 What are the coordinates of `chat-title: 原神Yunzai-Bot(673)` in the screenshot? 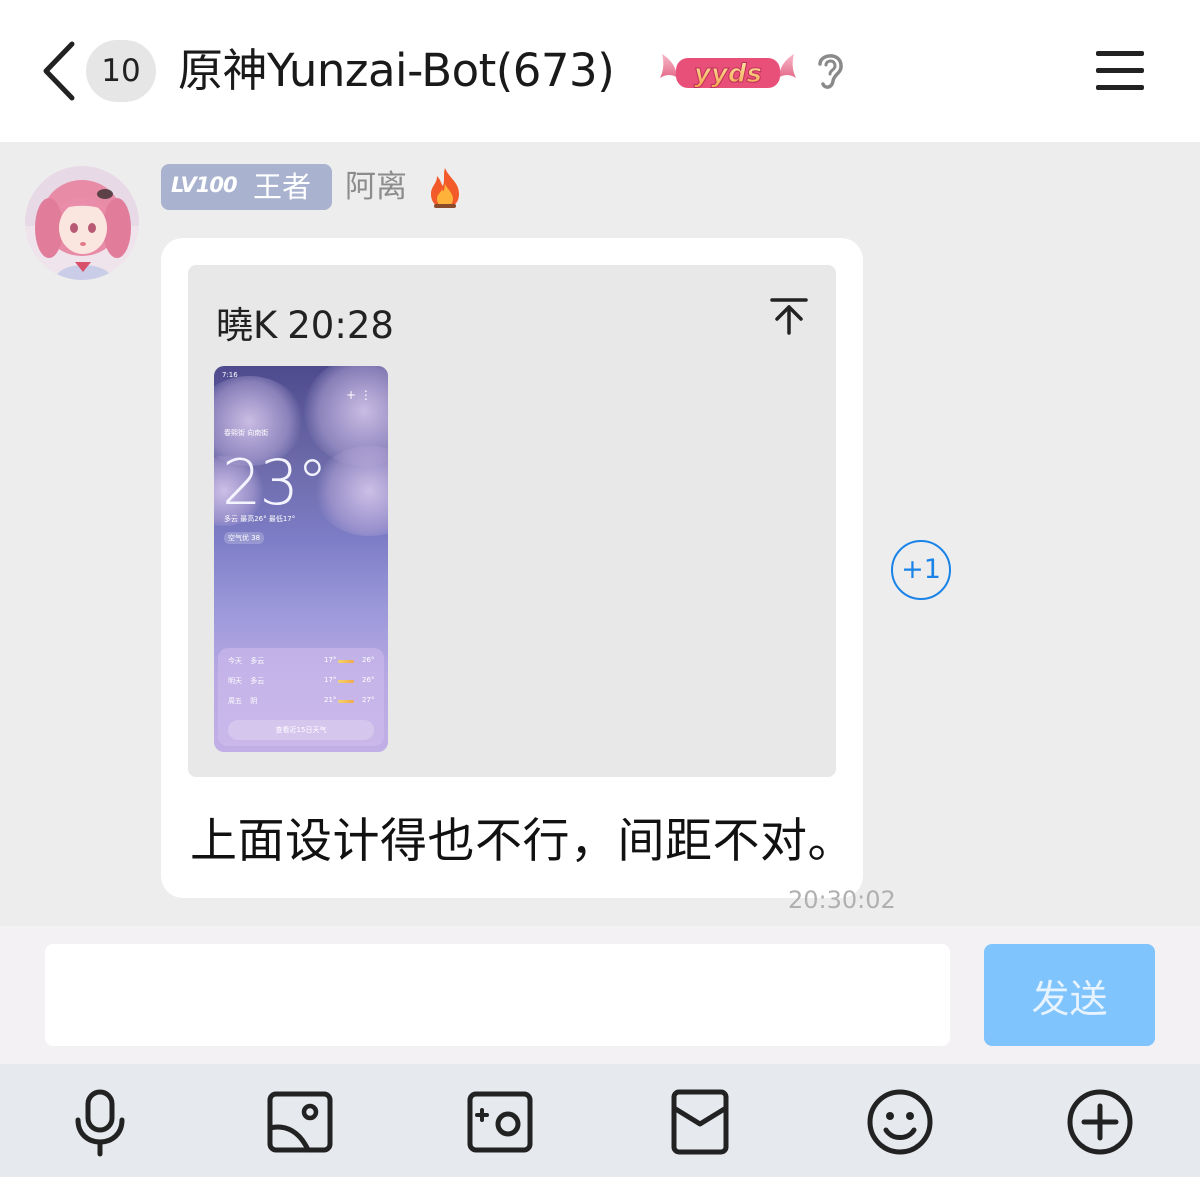 It's located at (396, 71).